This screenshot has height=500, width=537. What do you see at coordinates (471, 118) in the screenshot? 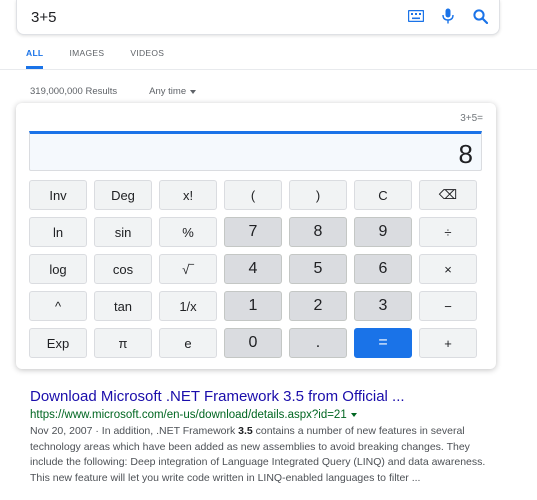
I see `calculator-history: 3+5=` at bounding box center [471, 118].